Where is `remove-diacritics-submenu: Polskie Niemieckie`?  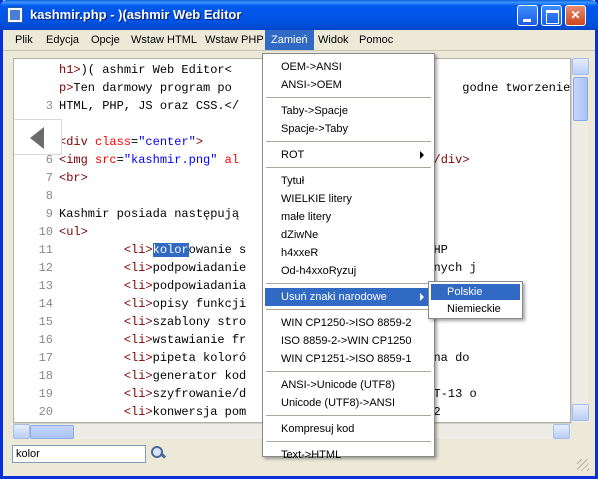
remove-diacritics-submenu: Polskie Niemieckie is located at coordinates (475, 300).